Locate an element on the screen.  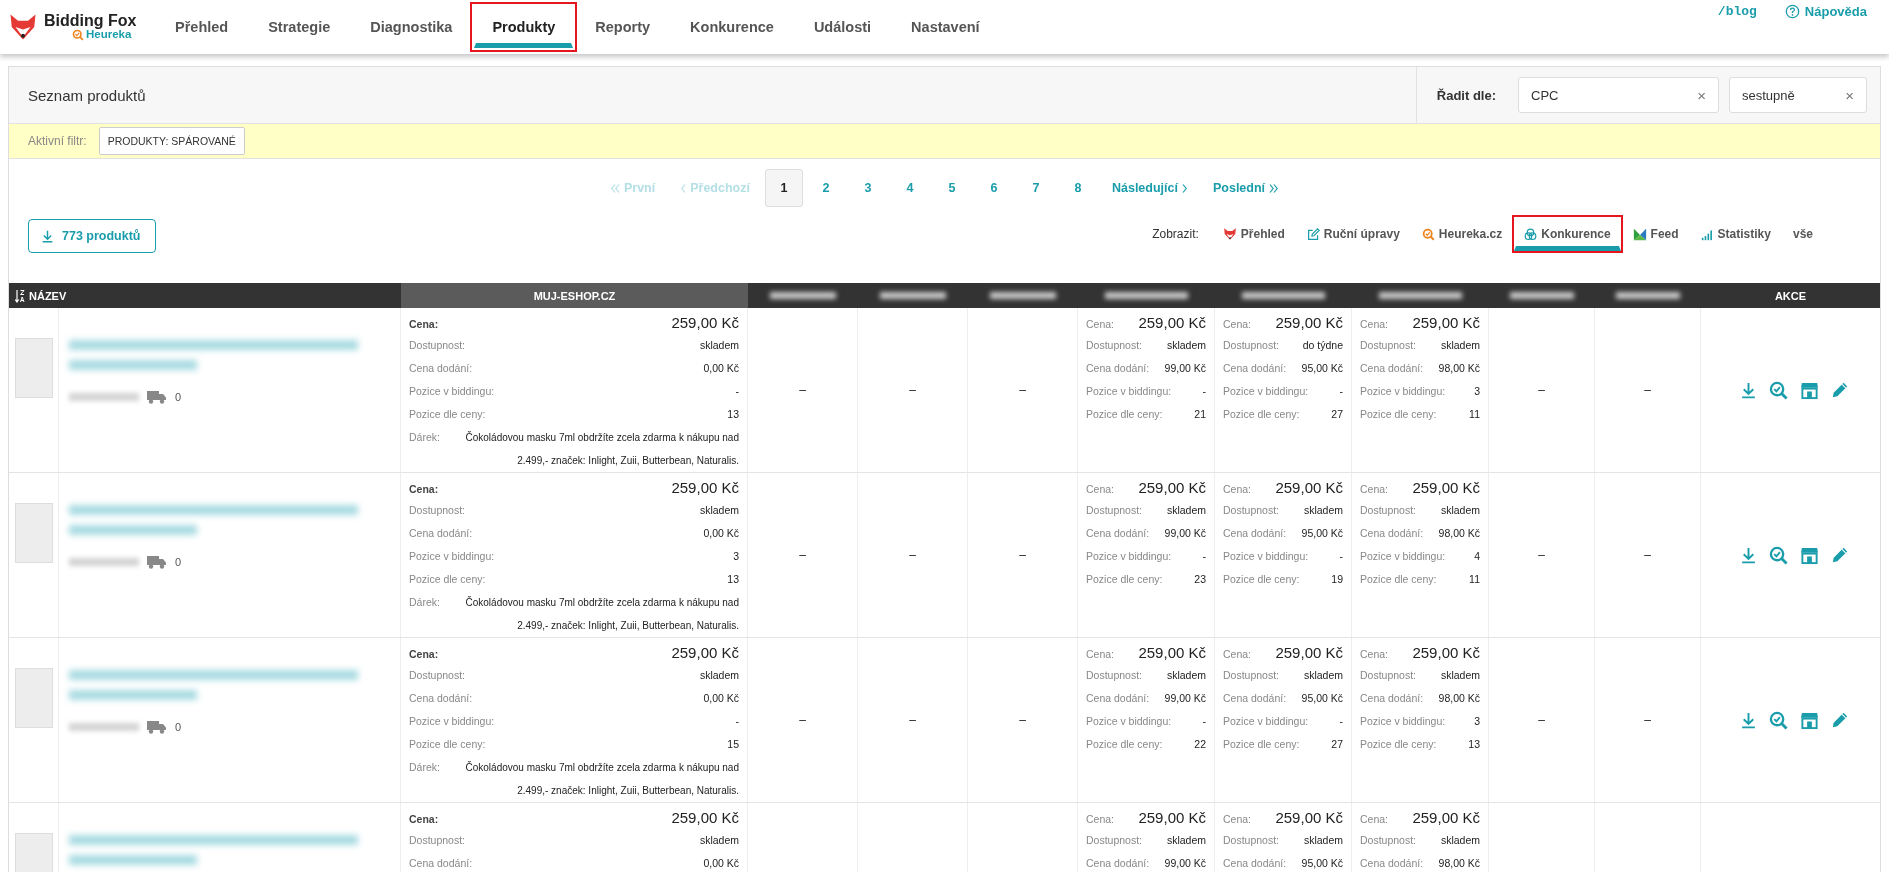
view-option: vše is located at coordinates (1802, 234).